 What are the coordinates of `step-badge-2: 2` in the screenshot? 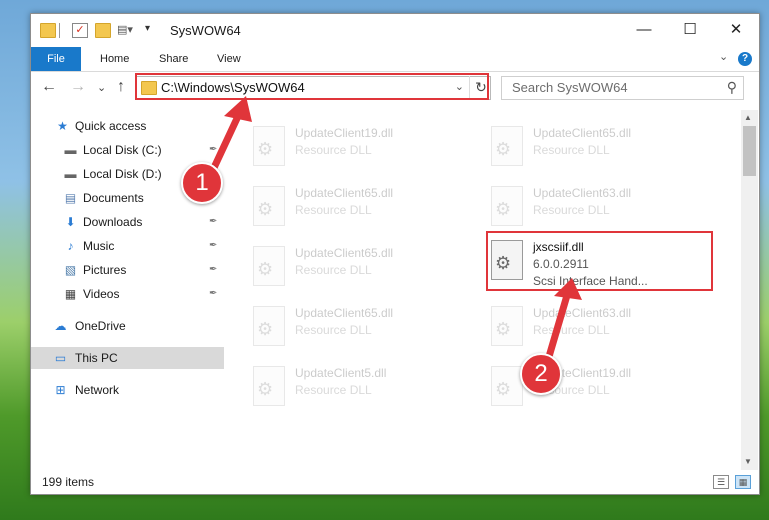 It's located at (541, 374).